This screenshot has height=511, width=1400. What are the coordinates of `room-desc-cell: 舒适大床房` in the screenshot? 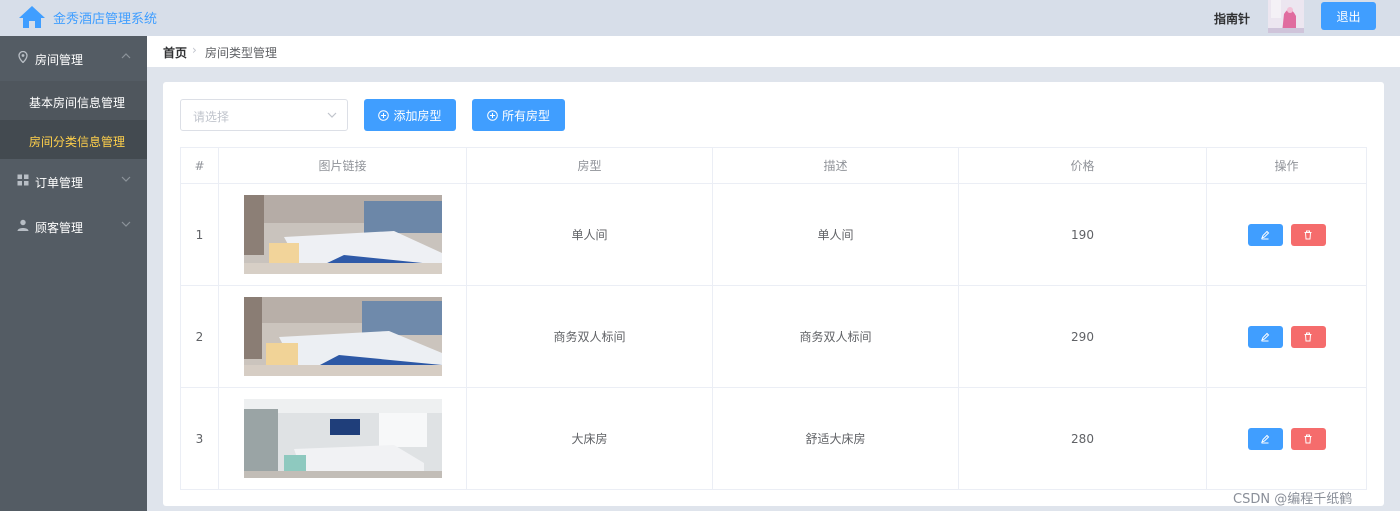 It's located at (835, 438).